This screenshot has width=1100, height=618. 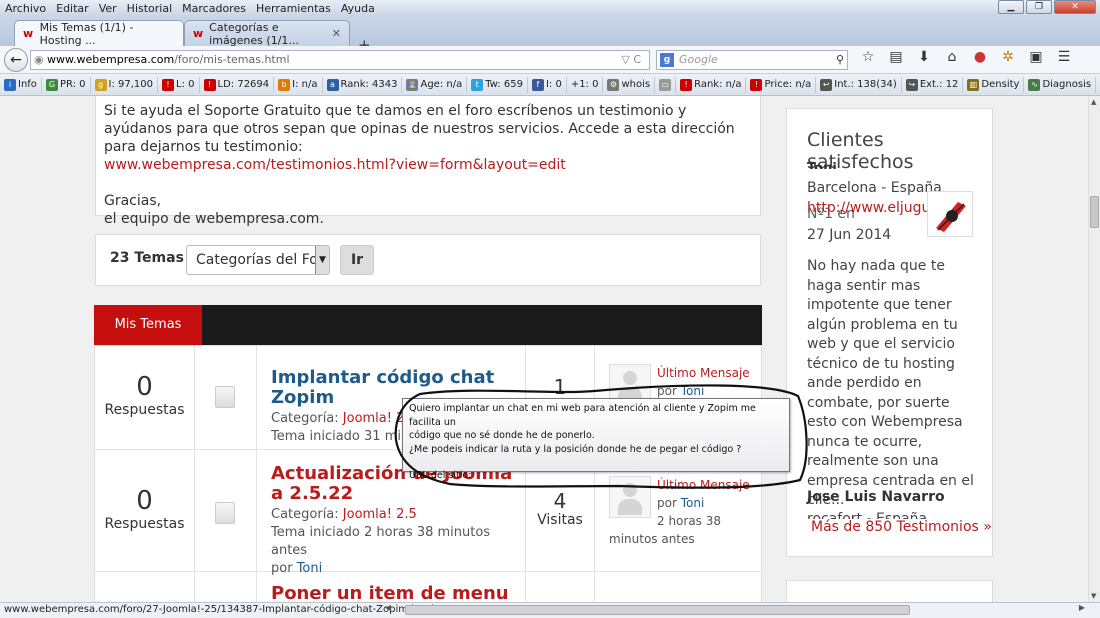 I want to click on testimonial-author-name: Jose Luis Navarro, so click(x=876, y=497).